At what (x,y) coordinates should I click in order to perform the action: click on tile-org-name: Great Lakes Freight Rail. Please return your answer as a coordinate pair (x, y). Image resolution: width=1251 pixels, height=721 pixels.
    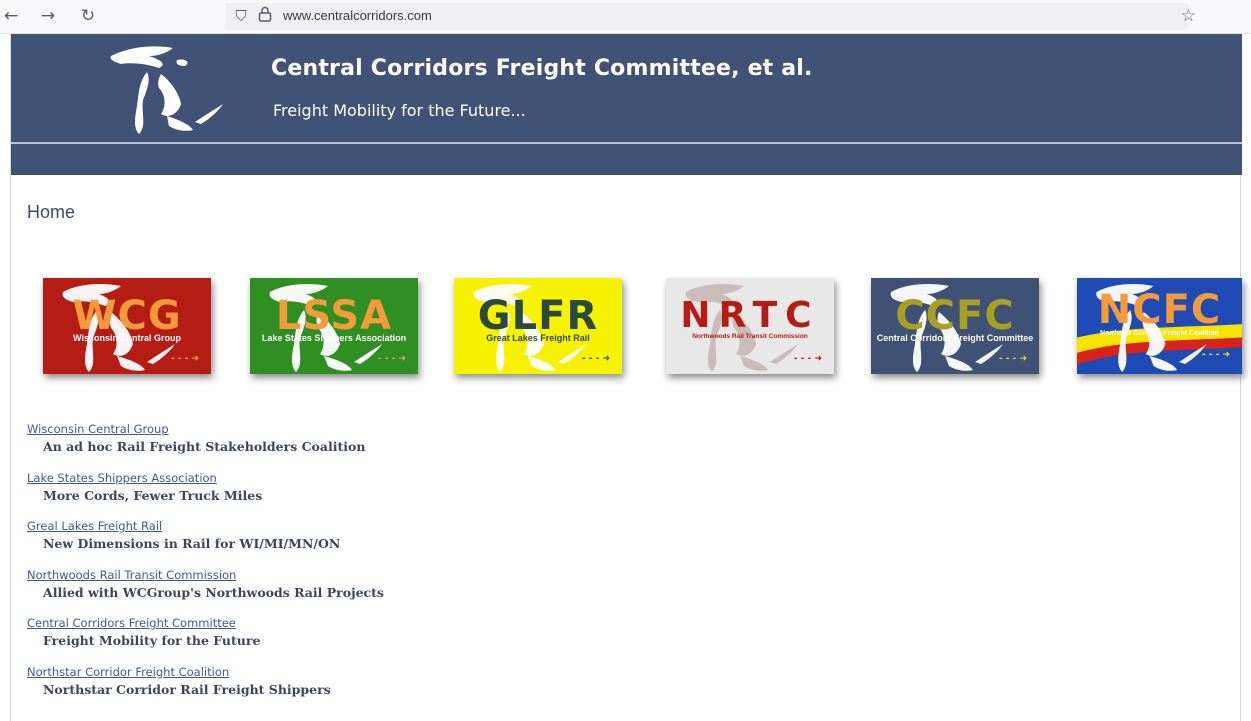
    Looking at the image, I should click on (538, 338).